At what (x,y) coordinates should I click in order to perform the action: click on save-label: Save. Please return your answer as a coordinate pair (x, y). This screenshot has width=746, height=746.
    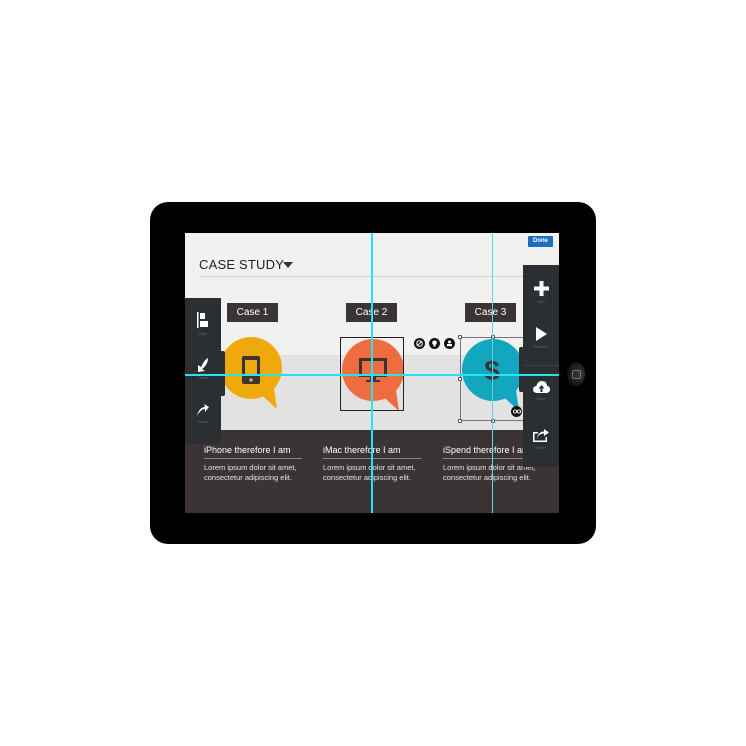
    Looking at the image, I should click on (541, 398).